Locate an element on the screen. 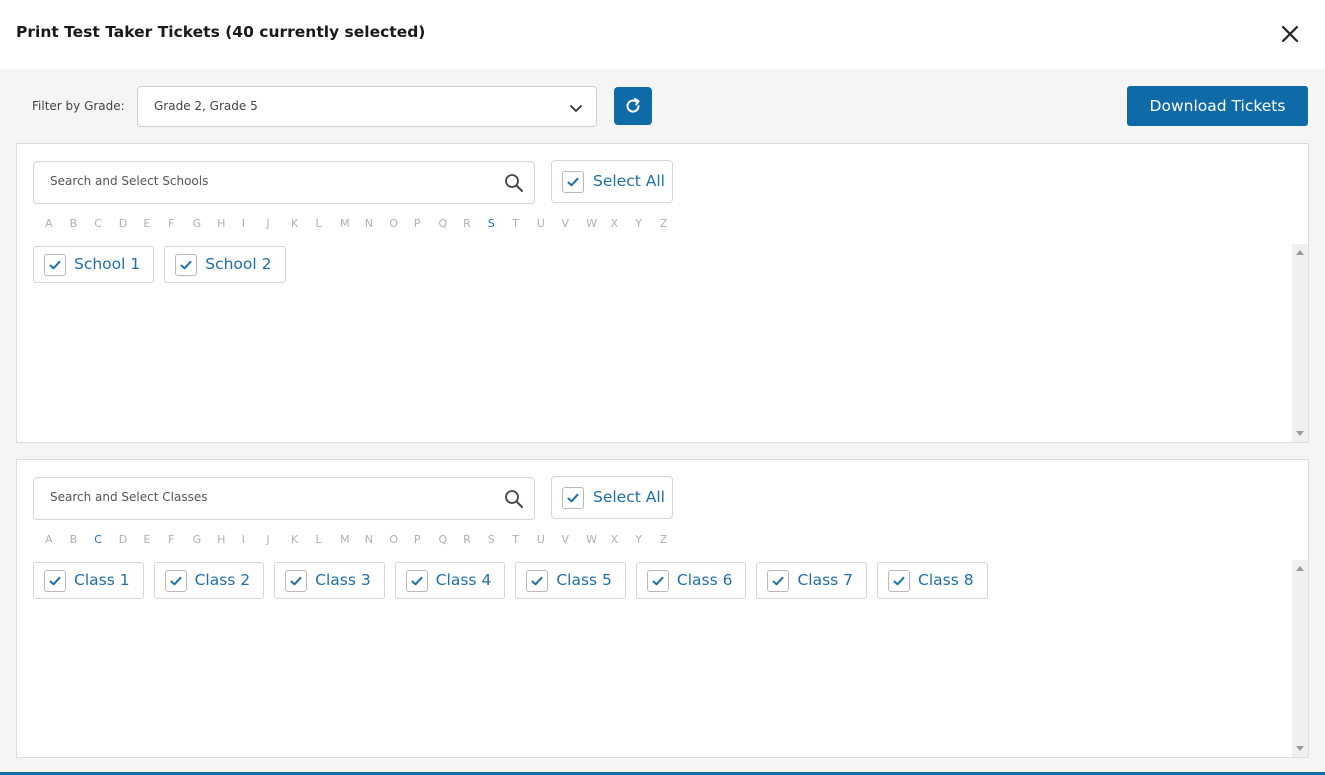 The height and width of the screenshot is (775, 1325). classes-chip: Class 4 is located at coordinates (450, 580).